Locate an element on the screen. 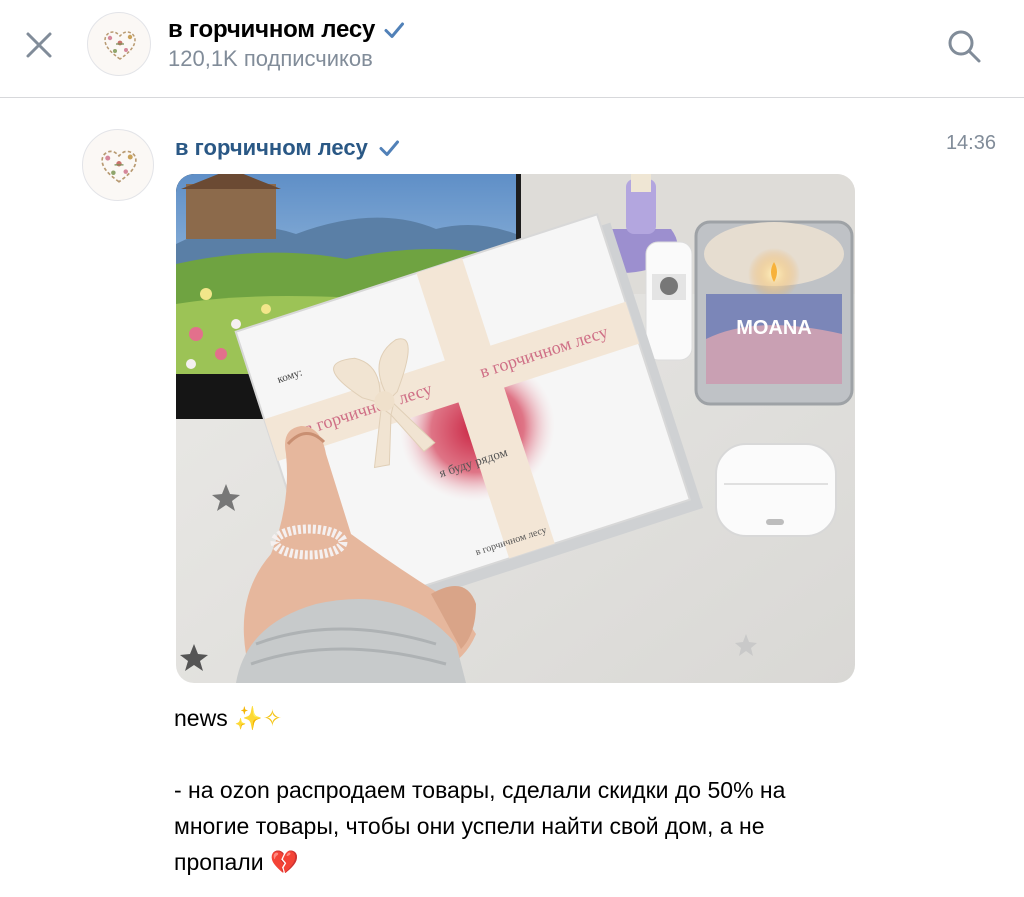  header-title-row: в горчичном лесу is located at coordinates (286, 30).